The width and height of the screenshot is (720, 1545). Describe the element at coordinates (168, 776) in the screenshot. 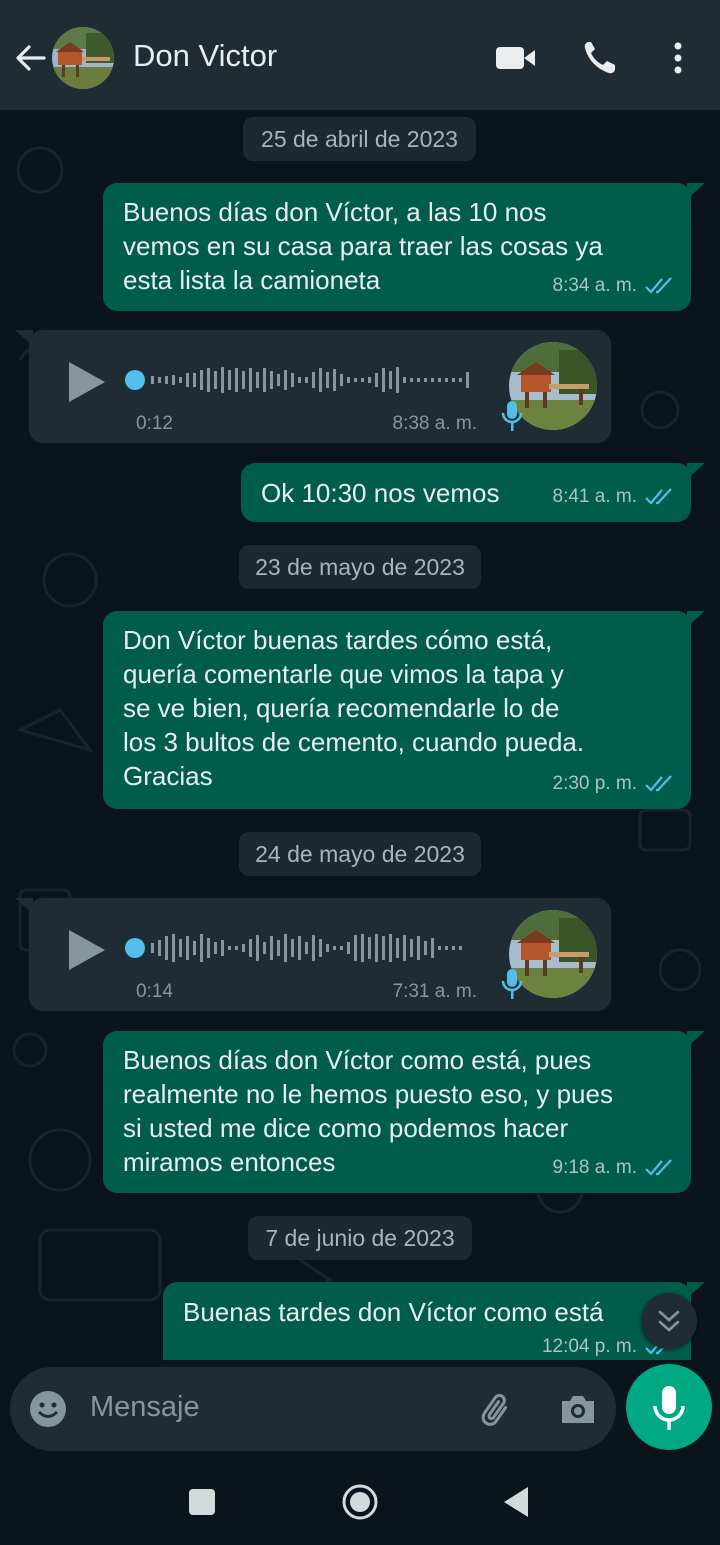

I see `message-line: Gracias` at that location.